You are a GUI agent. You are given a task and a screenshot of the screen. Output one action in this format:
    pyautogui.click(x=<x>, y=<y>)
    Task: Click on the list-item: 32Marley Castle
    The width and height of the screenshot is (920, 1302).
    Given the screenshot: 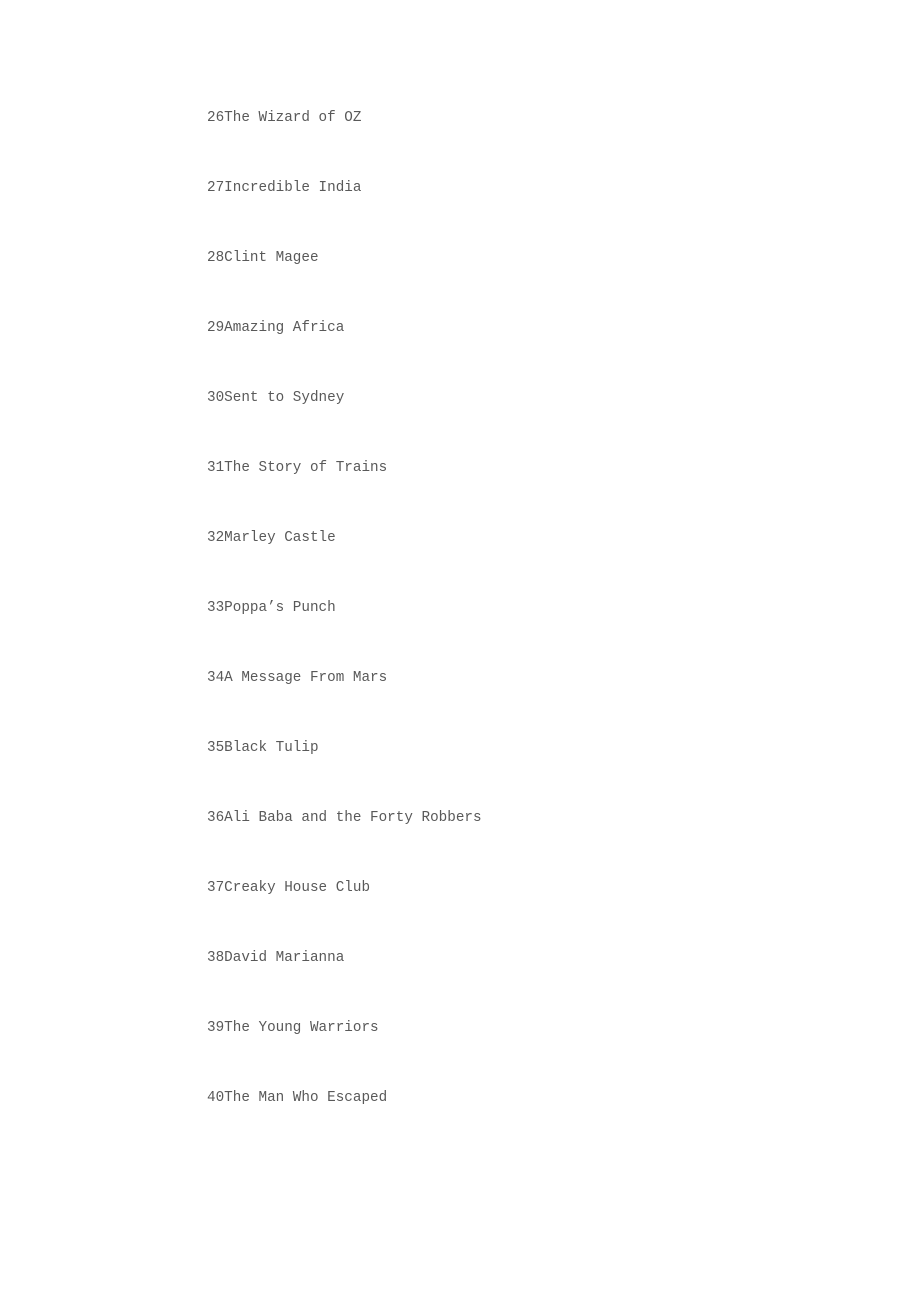 What is the action you would take?
    pyautogui.click(x=533, y=559)
    